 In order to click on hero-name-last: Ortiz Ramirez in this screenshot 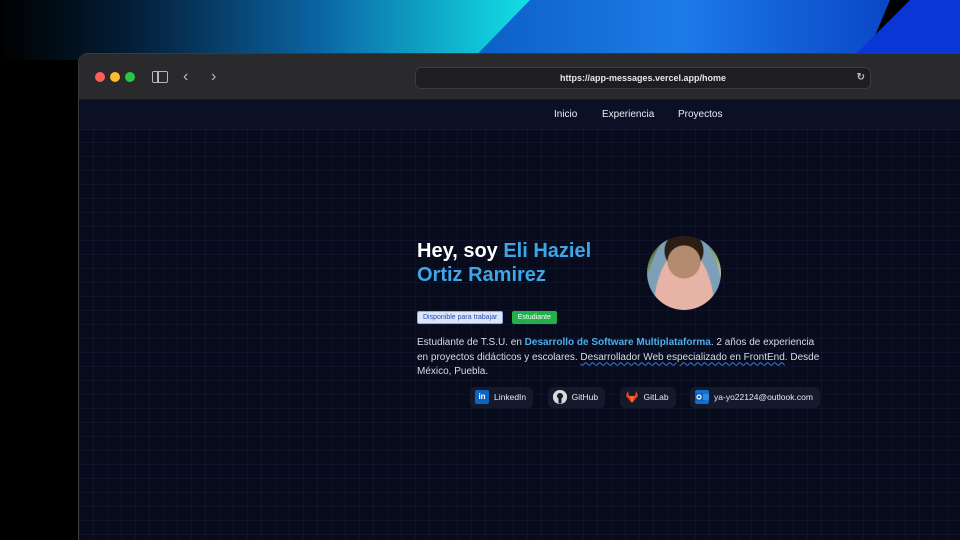, I will do `click(481, 275)`.